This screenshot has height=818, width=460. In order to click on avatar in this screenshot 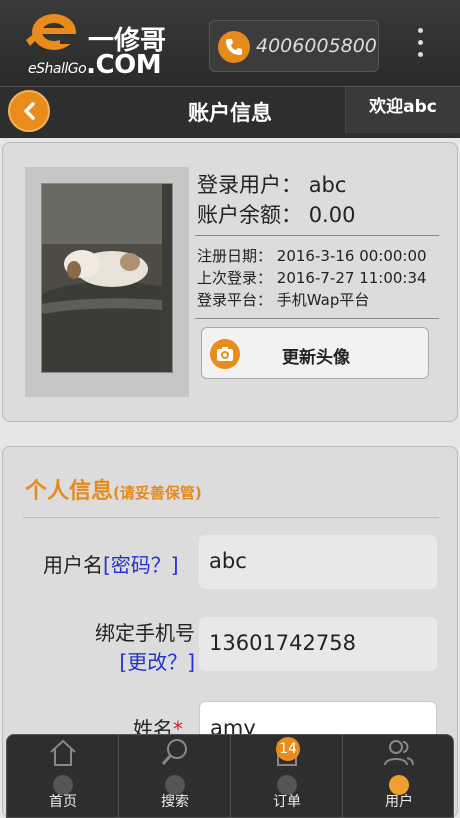, I will do `click(107, 278)`.